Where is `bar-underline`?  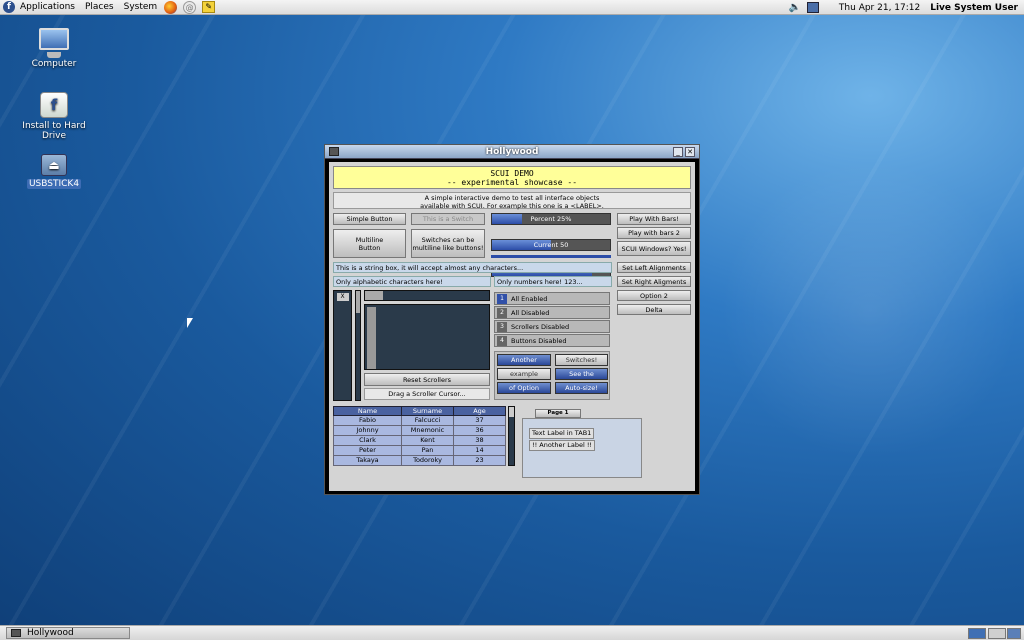
bar-underline is located at coordinates (551, 256).